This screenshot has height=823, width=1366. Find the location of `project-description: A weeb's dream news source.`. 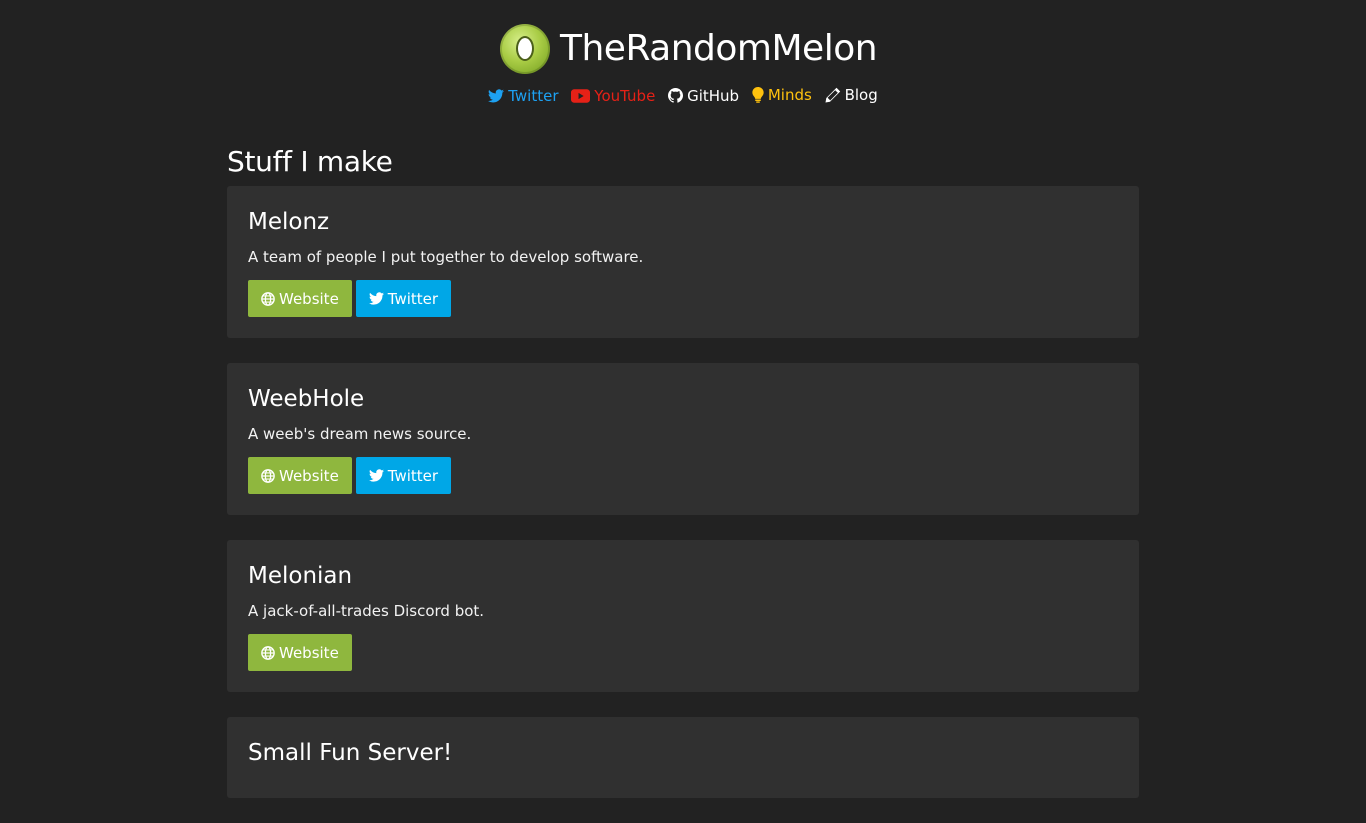

project-description: A weeb's dream news source. is located at coordinates (360, 434).